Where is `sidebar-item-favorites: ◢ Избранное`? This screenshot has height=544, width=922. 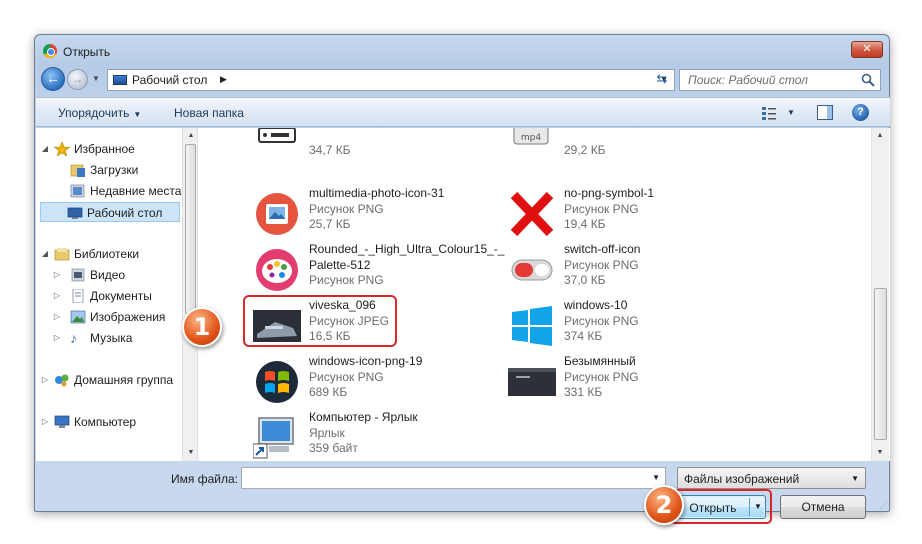 sidebar-item-favorites: ◢ Избранное is located at coordinates (113, 149).